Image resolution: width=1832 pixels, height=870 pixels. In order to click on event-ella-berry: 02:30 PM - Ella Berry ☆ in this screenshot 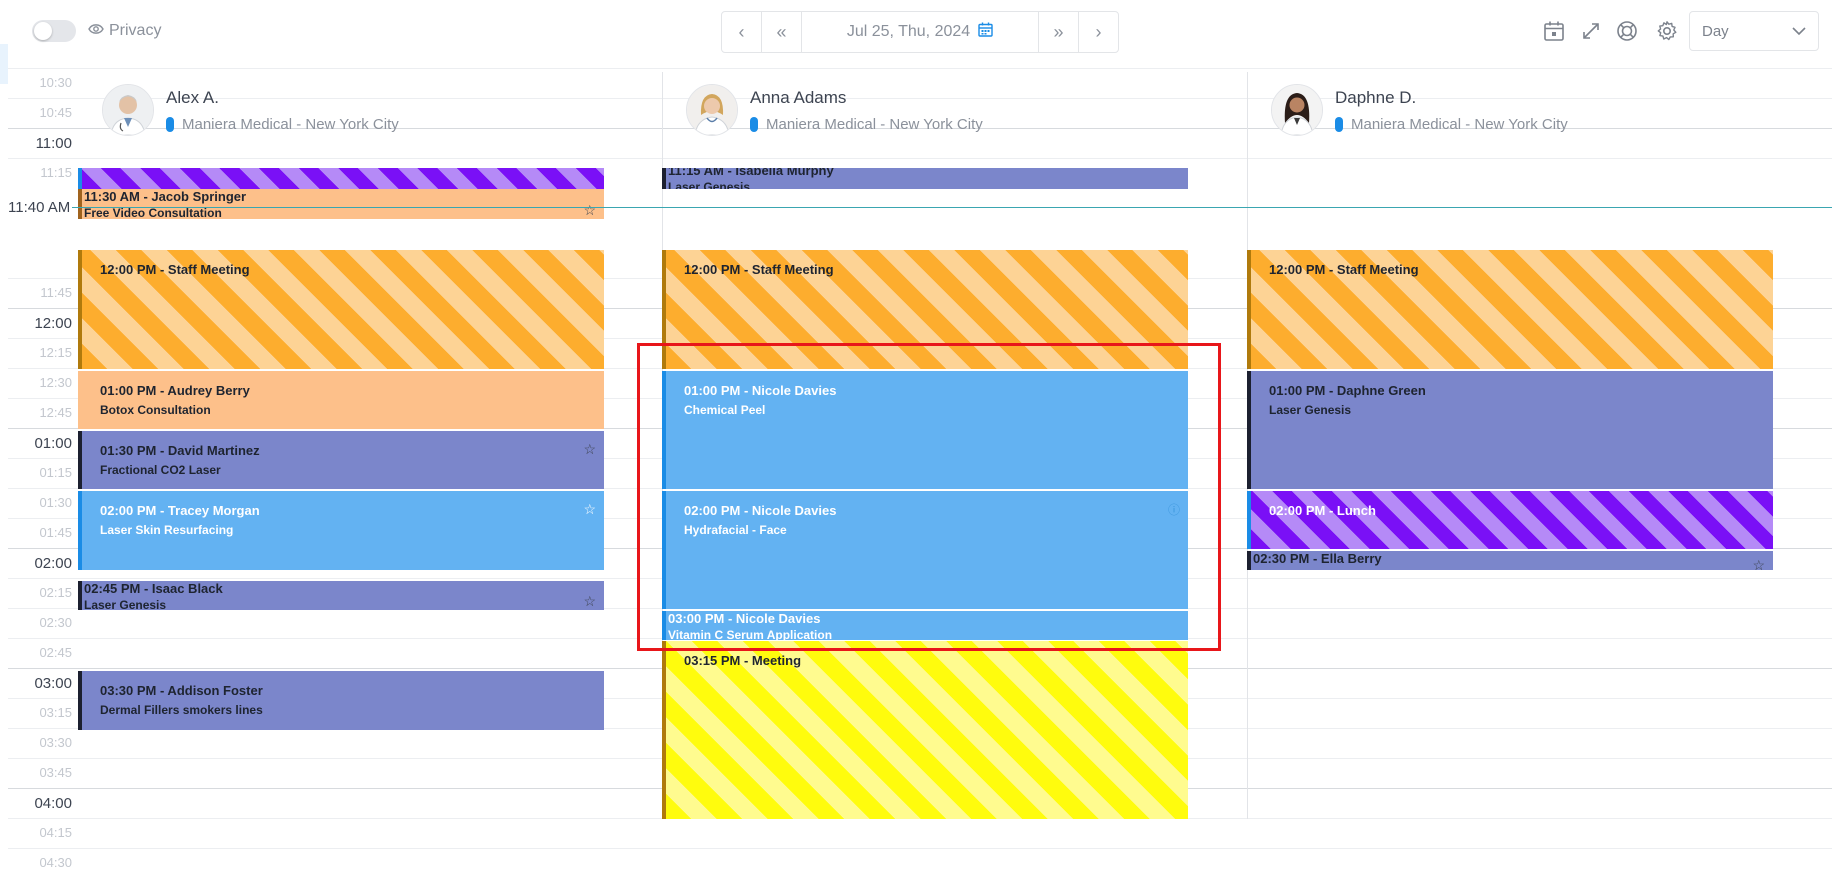, I will do `click(1510, 560)`.